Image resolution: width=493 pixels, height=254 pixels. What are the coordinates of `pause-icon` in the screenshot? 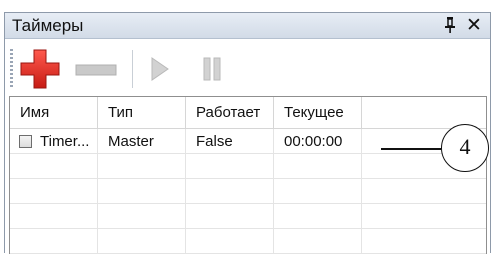 It's located at (212, 69).